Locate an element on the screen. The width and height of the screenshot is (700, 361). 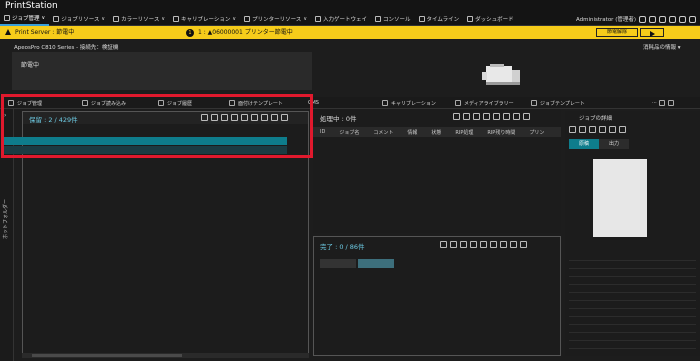
column-header: ジョブ名 is located at coordinates (349, 132).